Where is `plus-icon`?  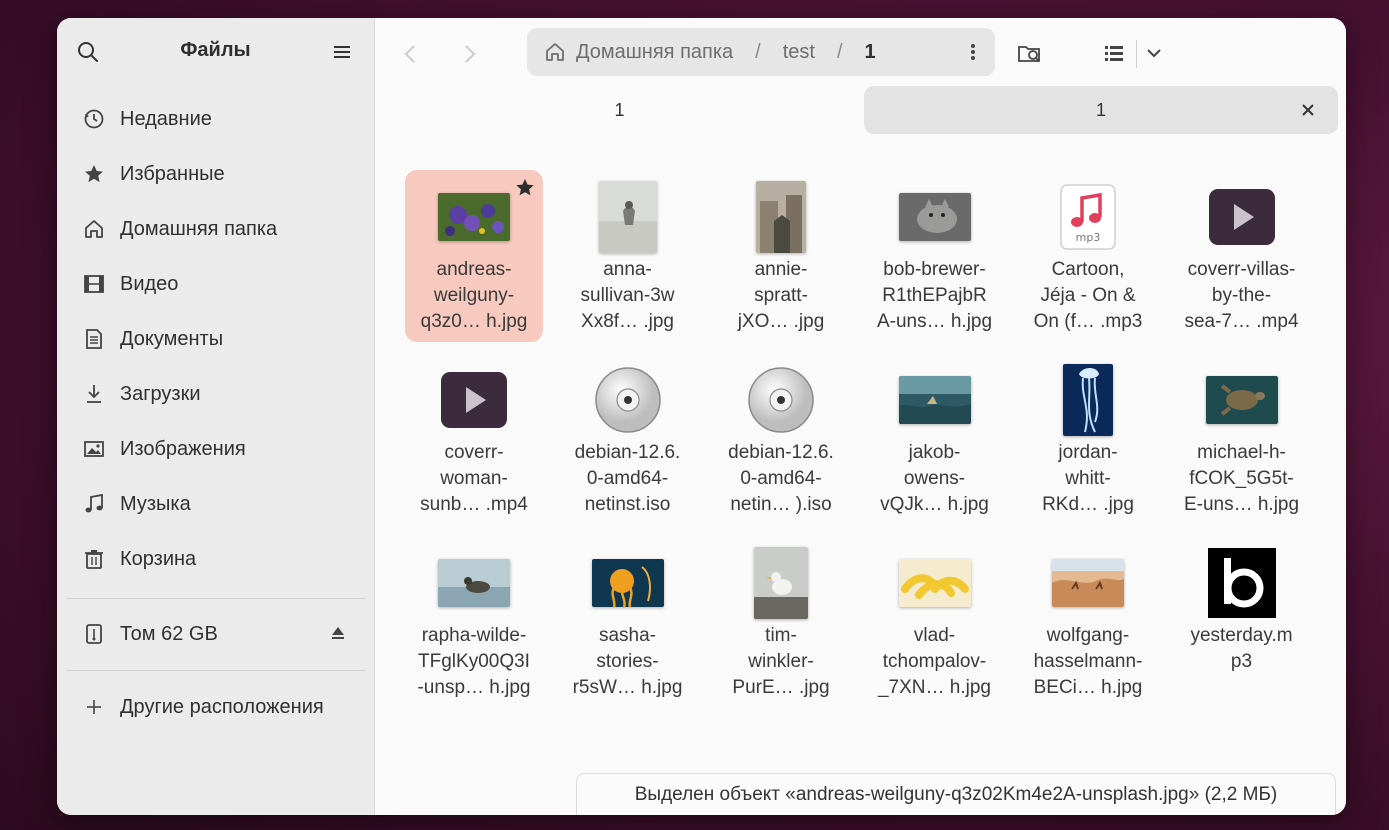 plus-icon is located at coordinates (94, 707).